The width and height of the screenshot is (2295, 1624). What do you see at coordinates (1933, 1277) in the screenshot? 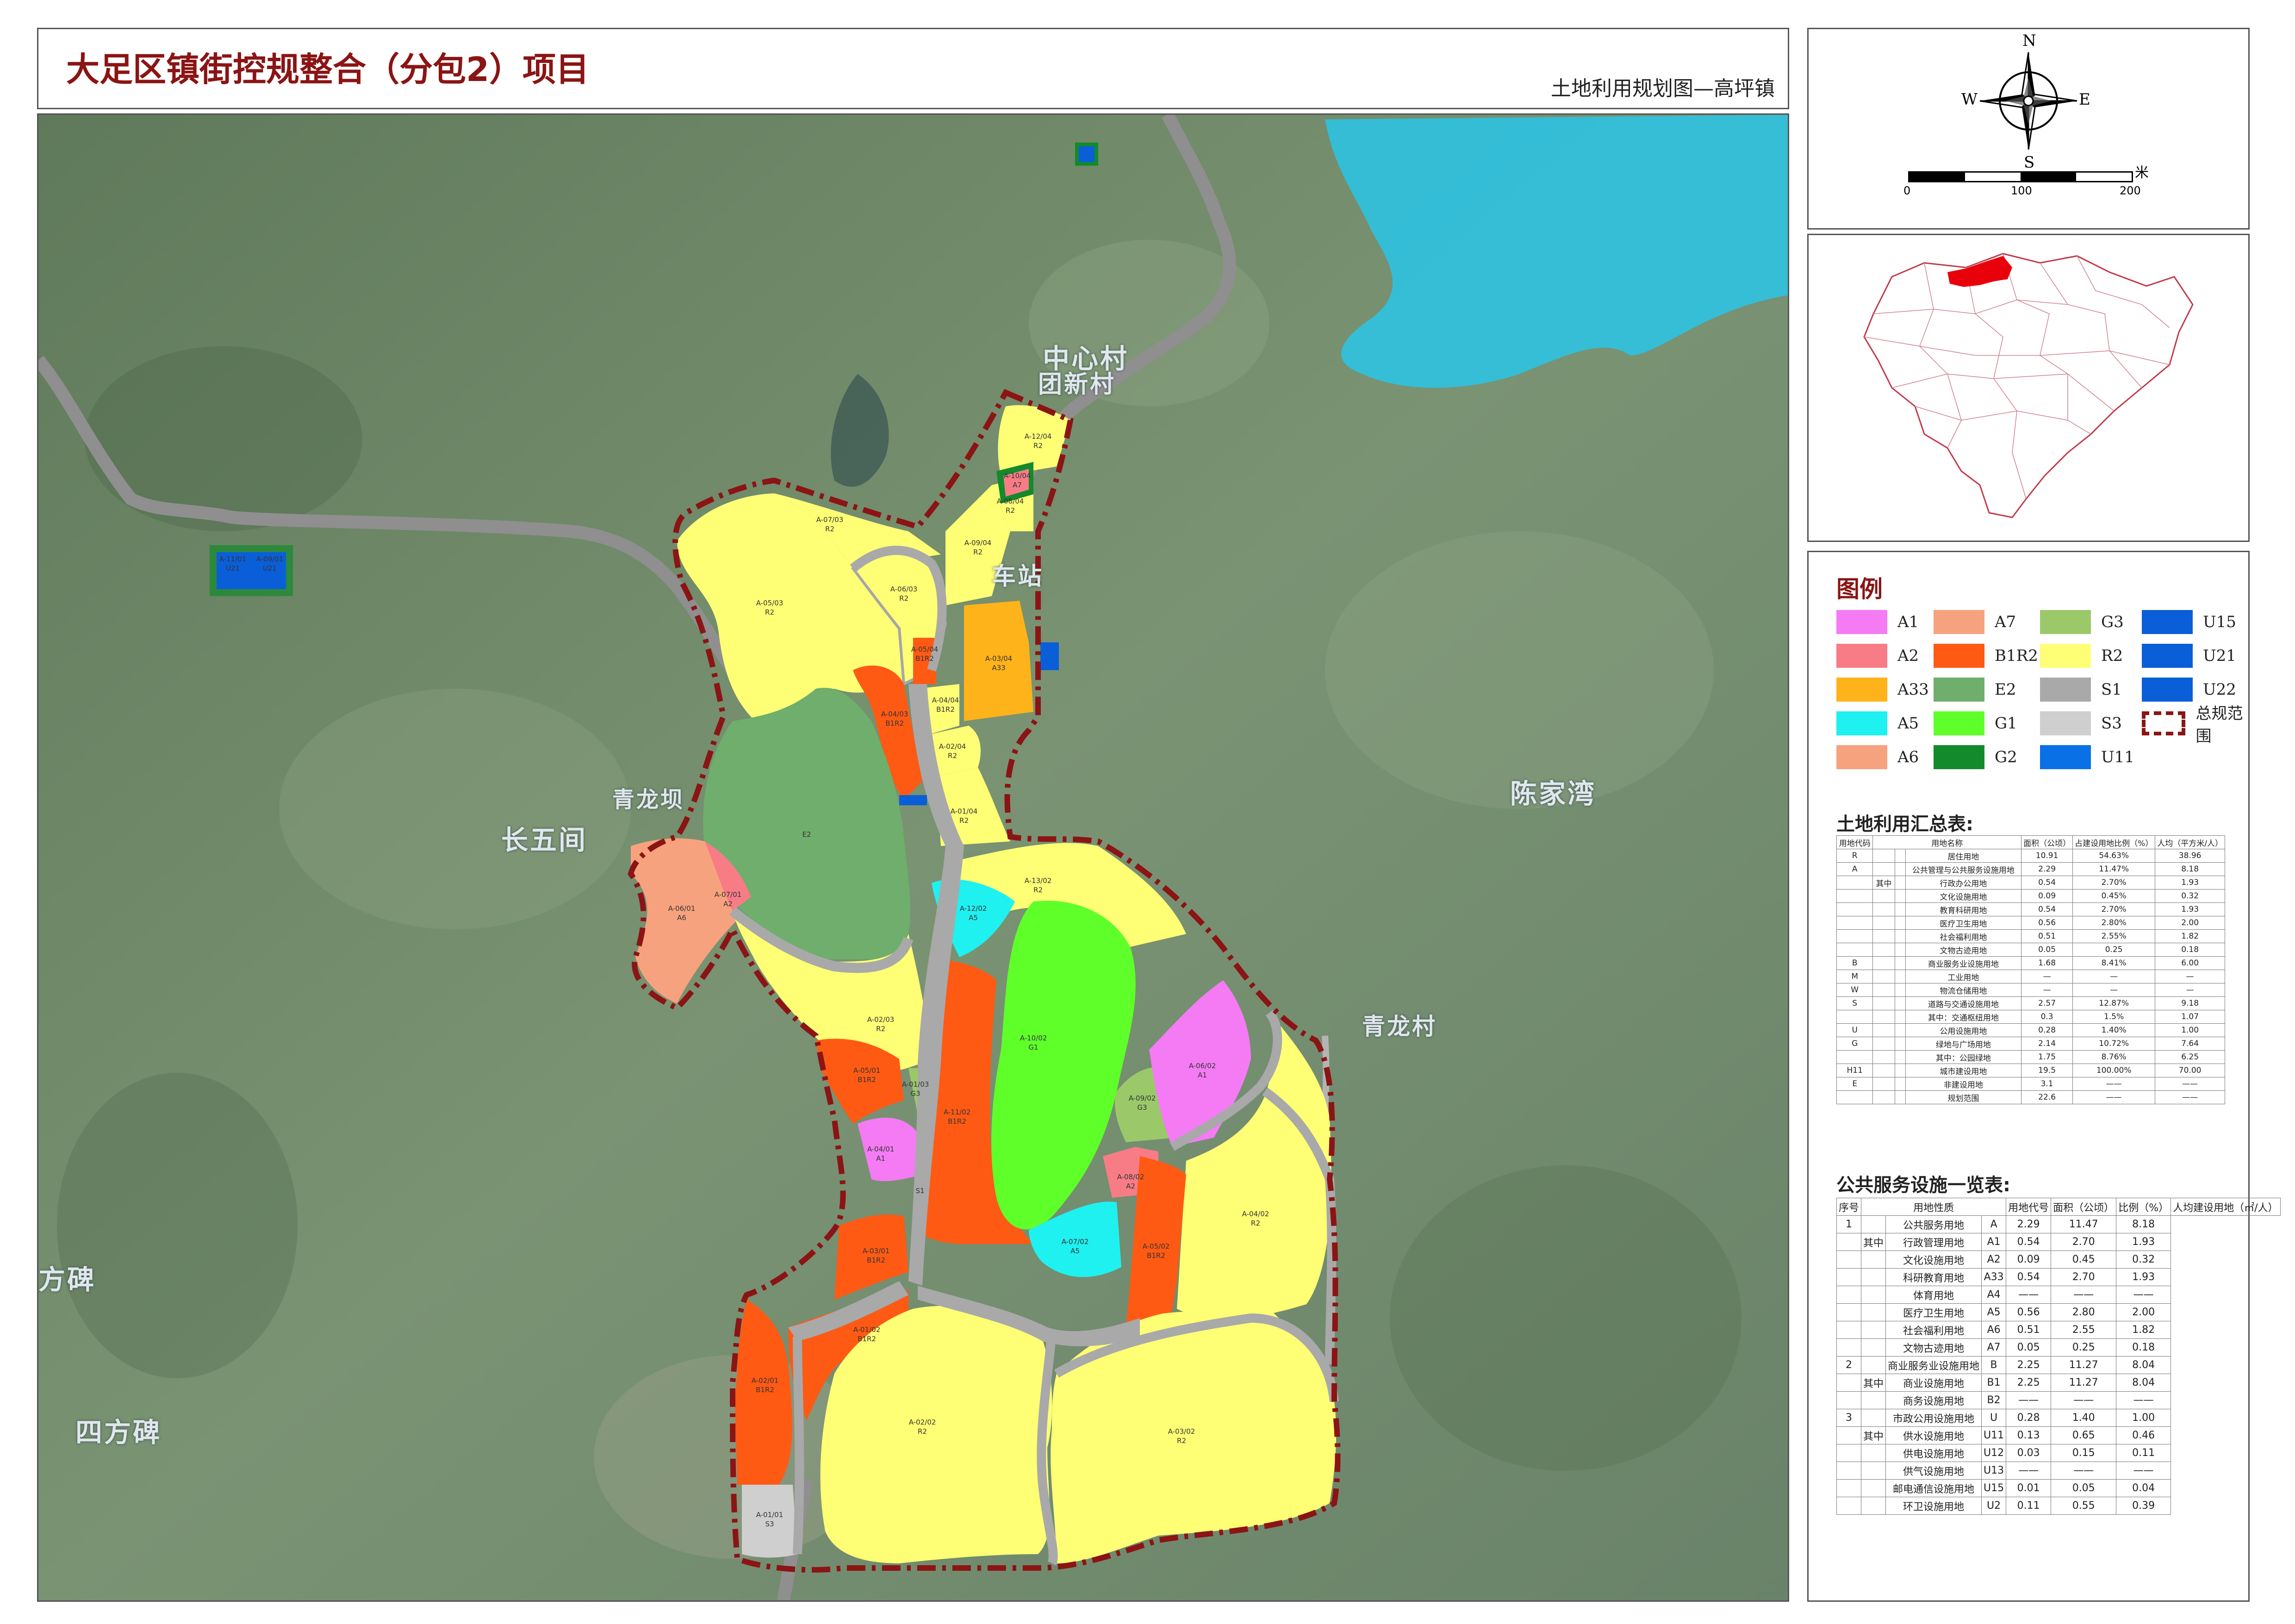
I see `table-cell: 科研教育用地` at bounding box center [1933, 1277].